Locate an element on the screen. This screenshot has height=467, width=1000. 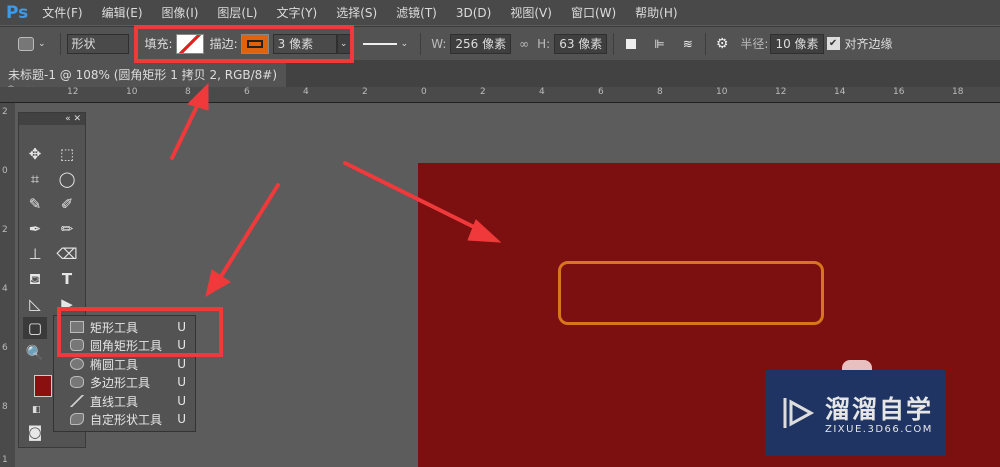
eraser-tool-icon: ⌫ is located at coordinates (67, 254).